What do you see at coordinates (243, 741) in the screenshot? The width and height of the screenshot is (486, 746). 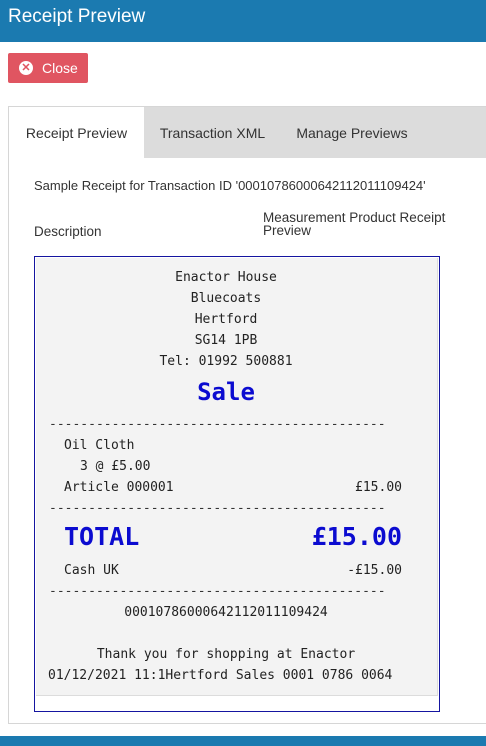 I see `bottom-bar` at bounding box center [243, 741].